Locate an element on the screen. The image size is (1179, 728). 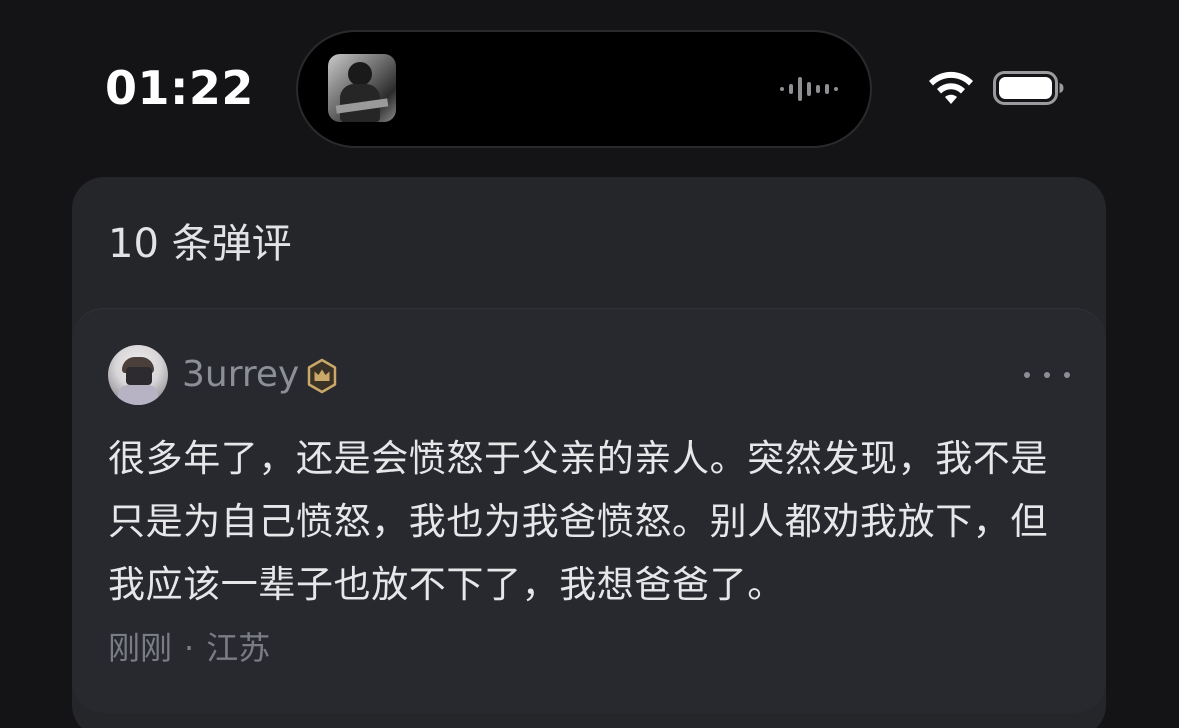
dynamic-island-now-playing is located at coordinates (584, 89).